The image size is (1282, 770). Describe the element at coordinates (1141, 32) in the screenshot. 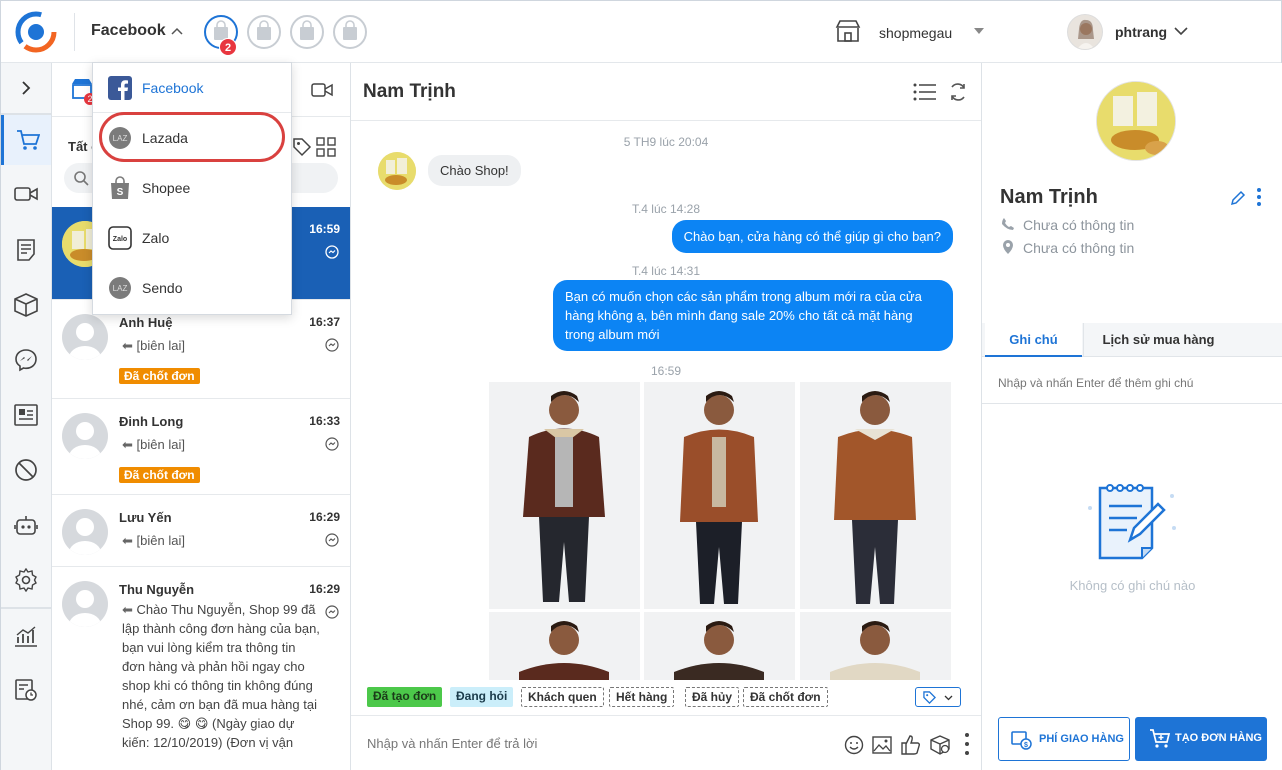

I see `user-name: phtrang` at that location.